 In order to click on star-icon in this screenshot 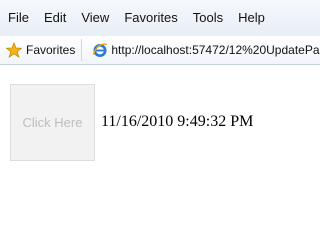, I will do `click(14, 50)`.